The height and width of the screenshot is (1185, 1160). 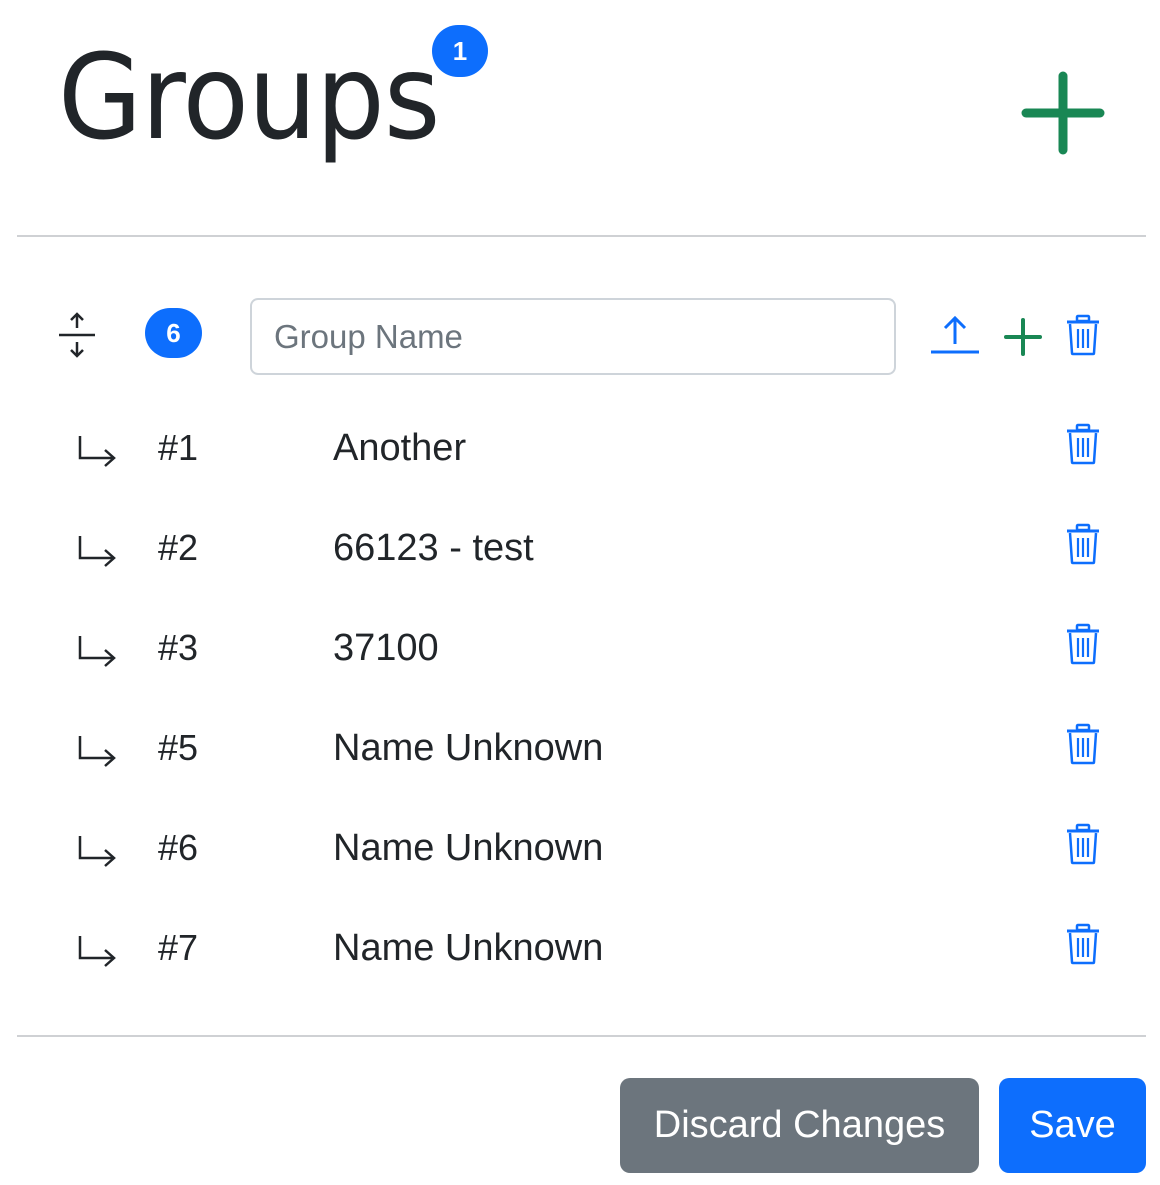 I want to click on upload-button, so click(x=955, y=335).